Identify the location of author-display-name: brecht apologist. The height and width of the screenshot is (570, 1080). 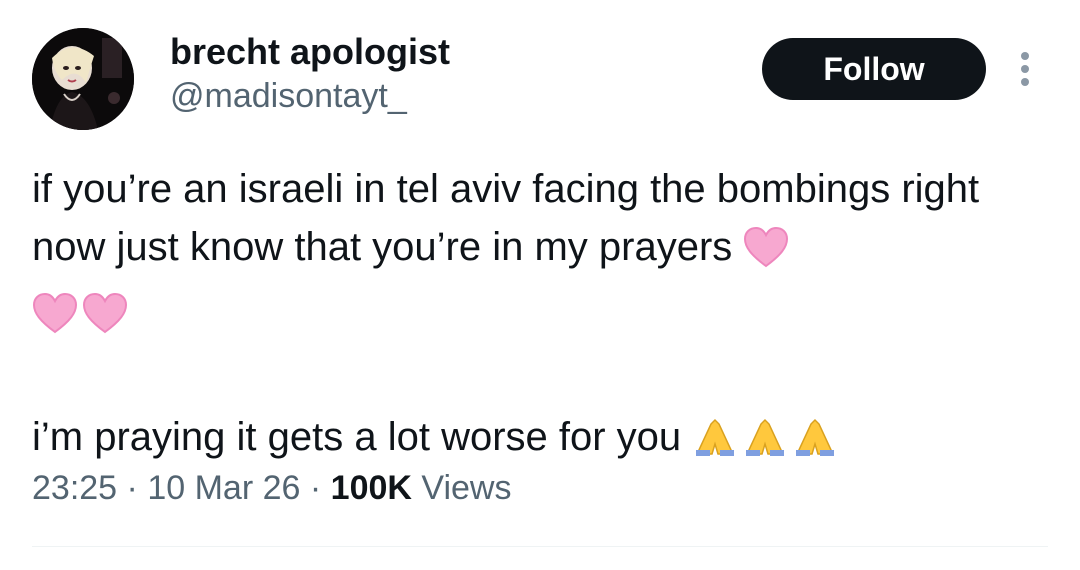
(310, 52).